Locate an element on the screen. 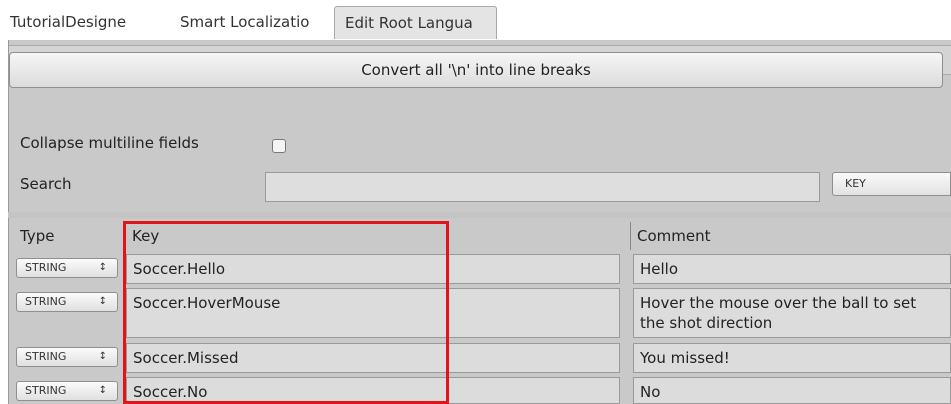 The height and width of the screenshot is (404, 951). key-field: Soccer.HoverMouse is located at coordinates (373, 313).